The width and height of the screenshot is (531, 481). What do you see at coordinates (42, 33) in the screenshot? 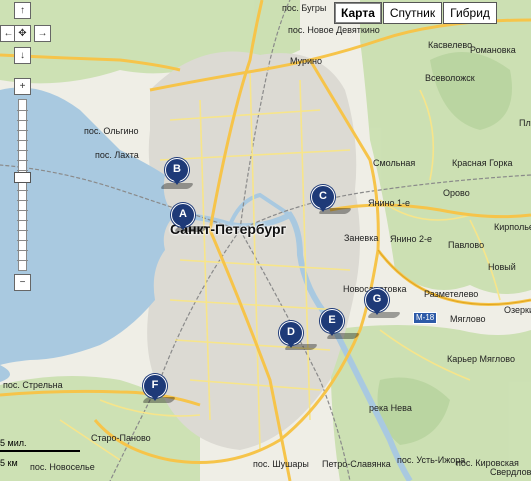
I see `pan-right-button: →` at bounding box center [42, 33].